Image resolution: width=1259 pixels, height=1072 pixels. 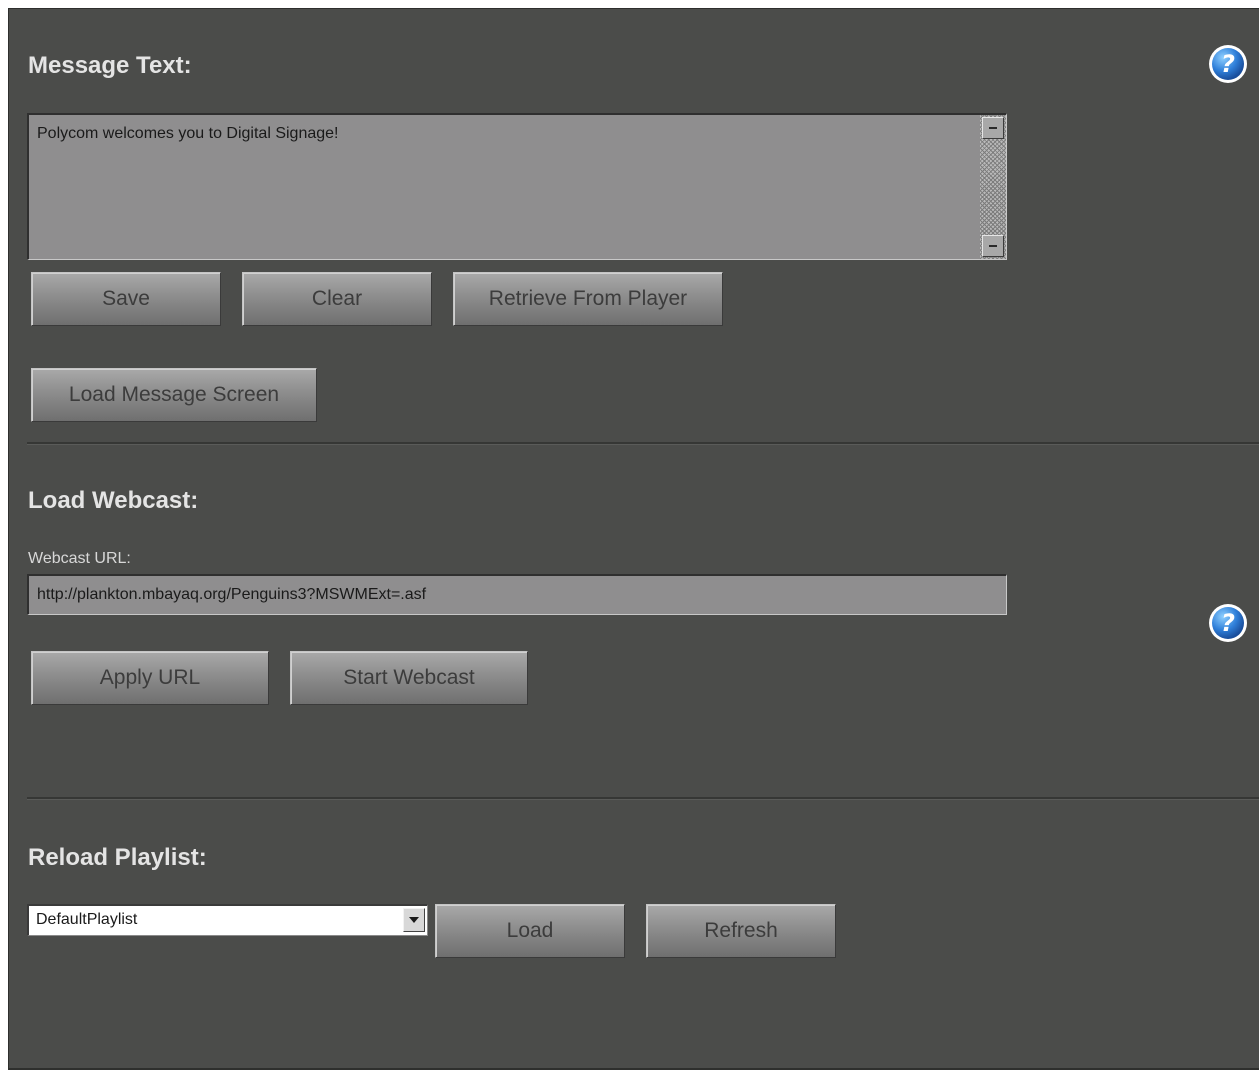 What do you see at coordinates (150, 678) in the screenshot?
I see `apply-url-button: Apply URL` at bounding box center [150, 678].